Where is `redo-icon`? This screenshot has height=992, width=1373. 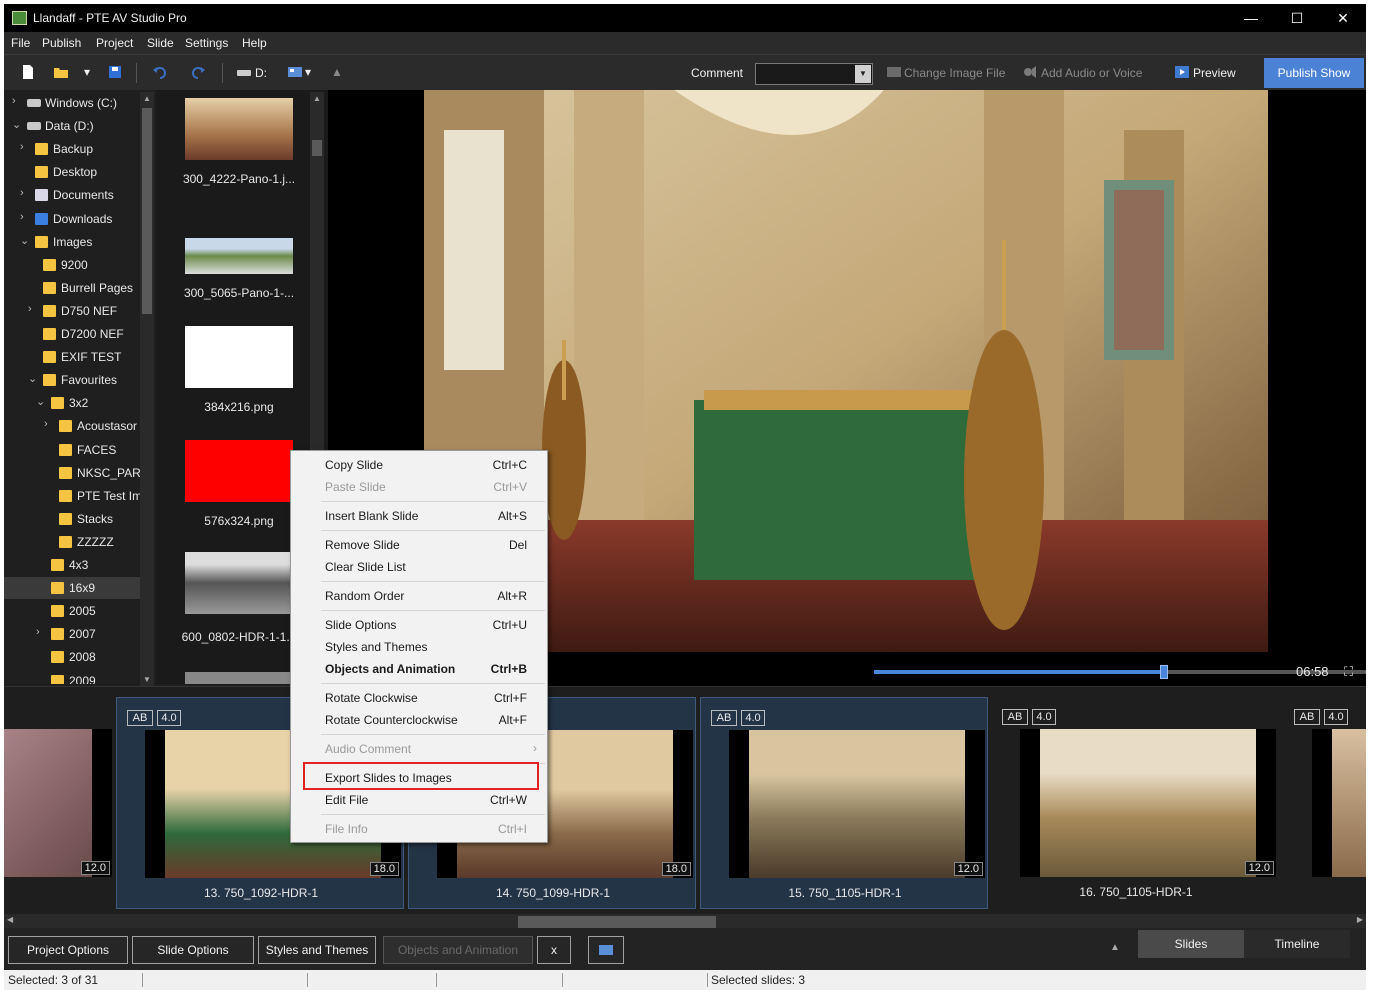 redo-icon is located at coordinates (198, 72).